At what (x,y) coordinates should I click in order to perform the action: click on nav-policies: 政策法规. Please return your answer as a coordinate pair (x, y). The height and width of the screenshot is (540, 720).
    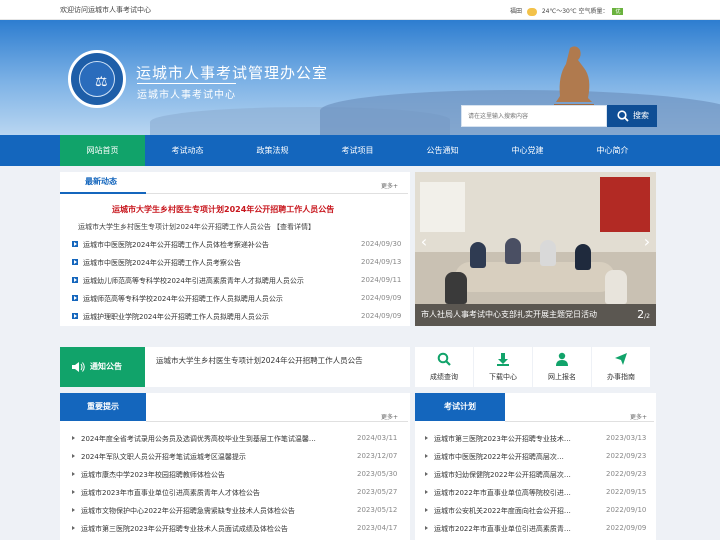
    Looking at the image, I should click on (272, 150).